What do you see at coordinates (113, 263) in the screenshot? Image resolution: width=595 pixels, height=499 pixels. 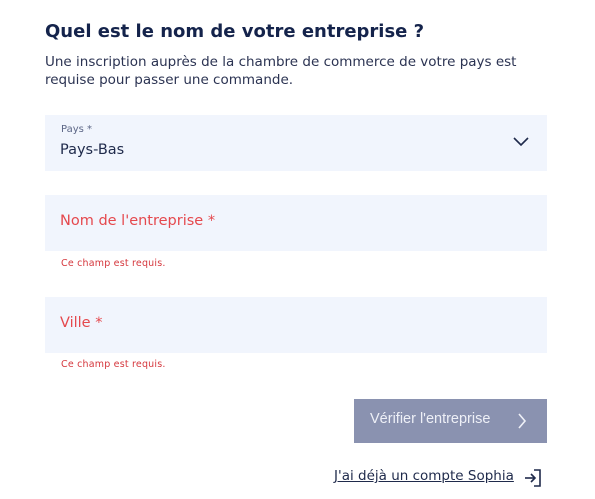 I see `company-name-error: Ce champ est requis.` at bounding box center [113, 263].